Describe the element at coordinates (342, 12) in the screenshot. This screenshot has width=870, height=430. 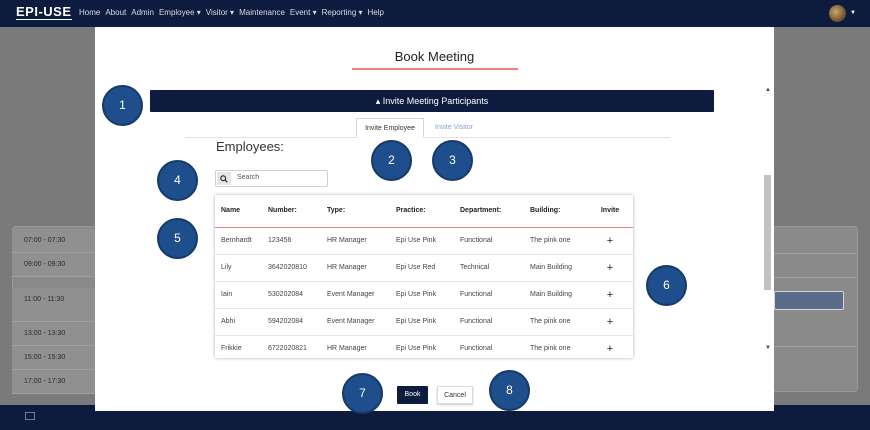
I see `nav-reporting: Reporting ▾` at that location.